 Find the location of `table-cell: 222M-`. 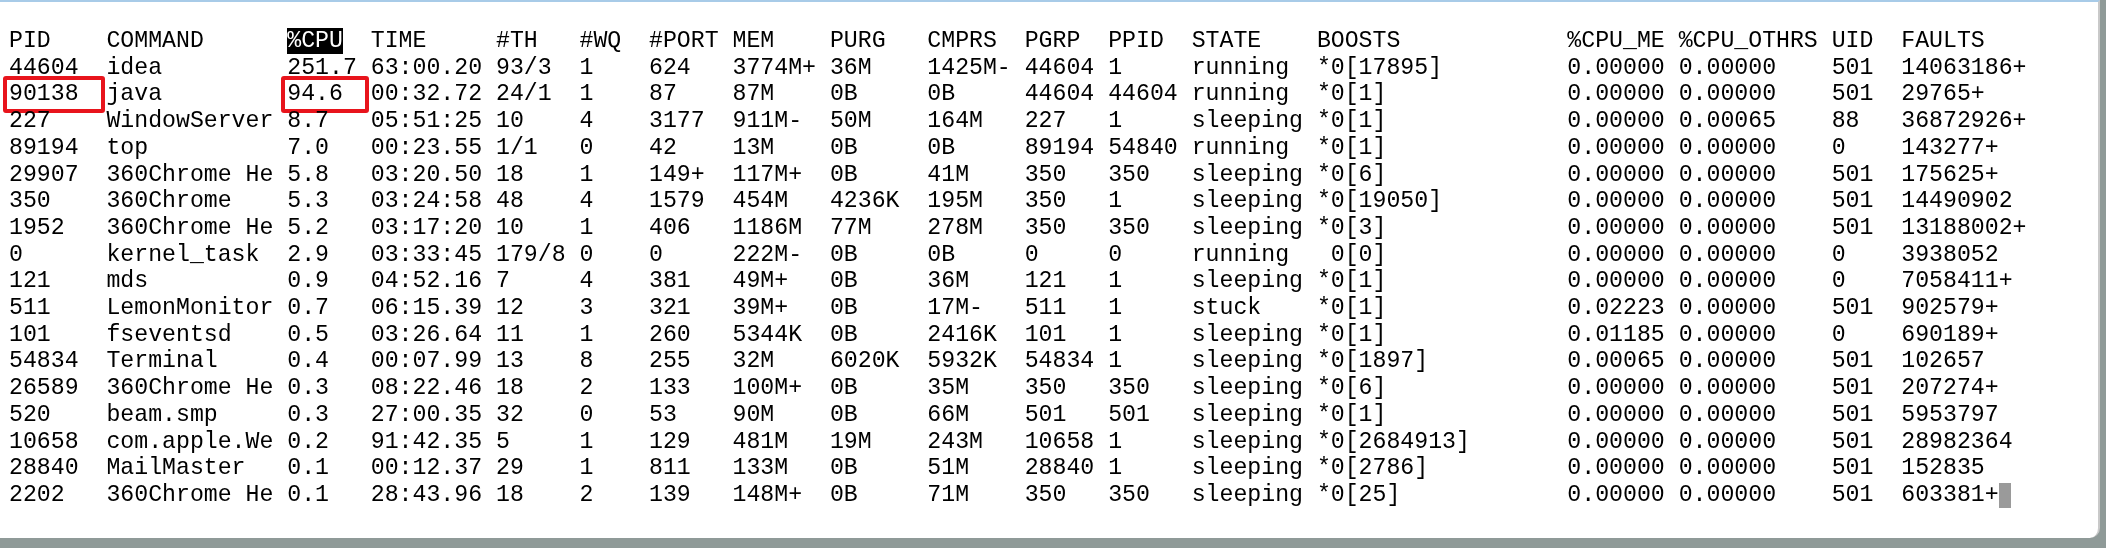

table-cell: 222M- is located at coordinates (767, 255).